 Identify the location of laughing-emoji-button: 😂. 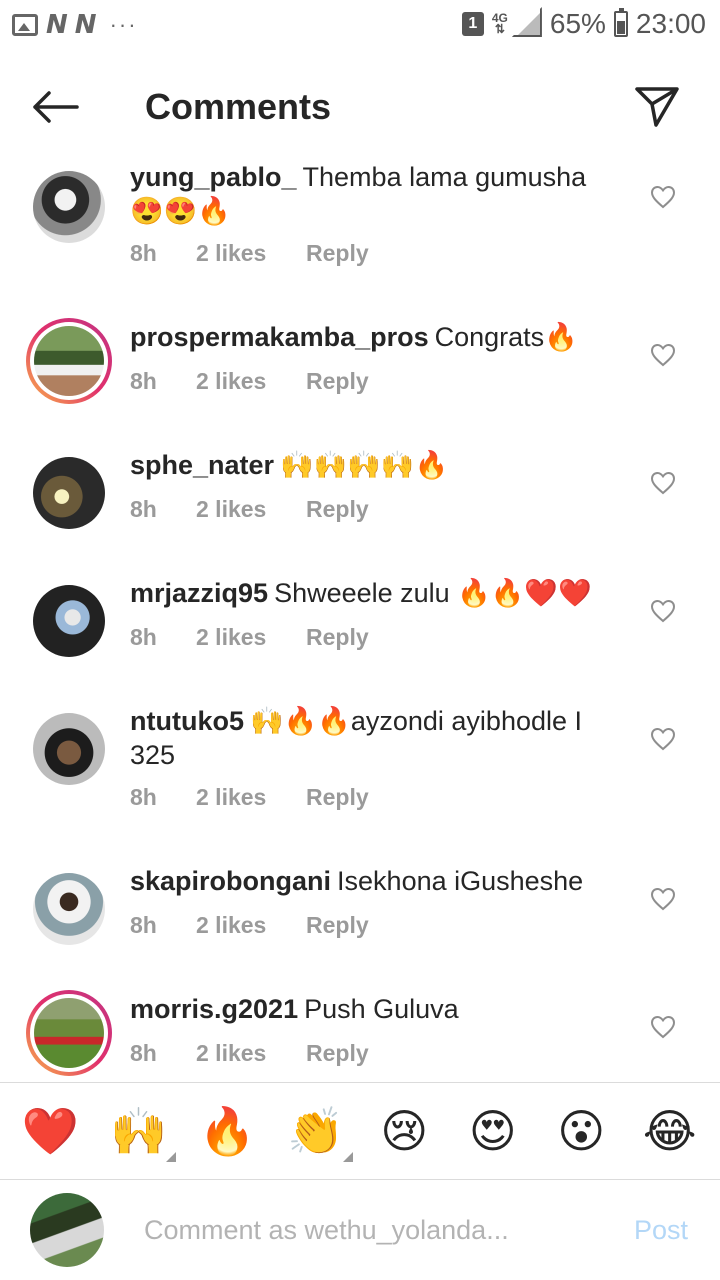
(670, 1131).